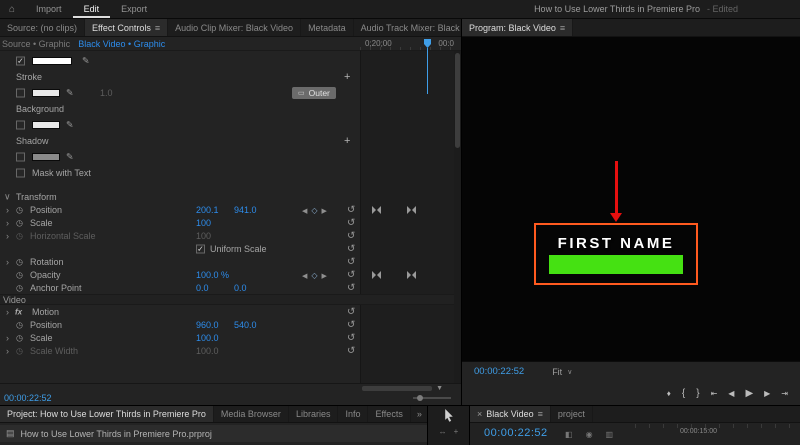 The height and width of the screenshot is (445, 800). Describe the element at coordinates (327, 27) in the screenshot. I see `tab-metadata: Metadata` at that location.